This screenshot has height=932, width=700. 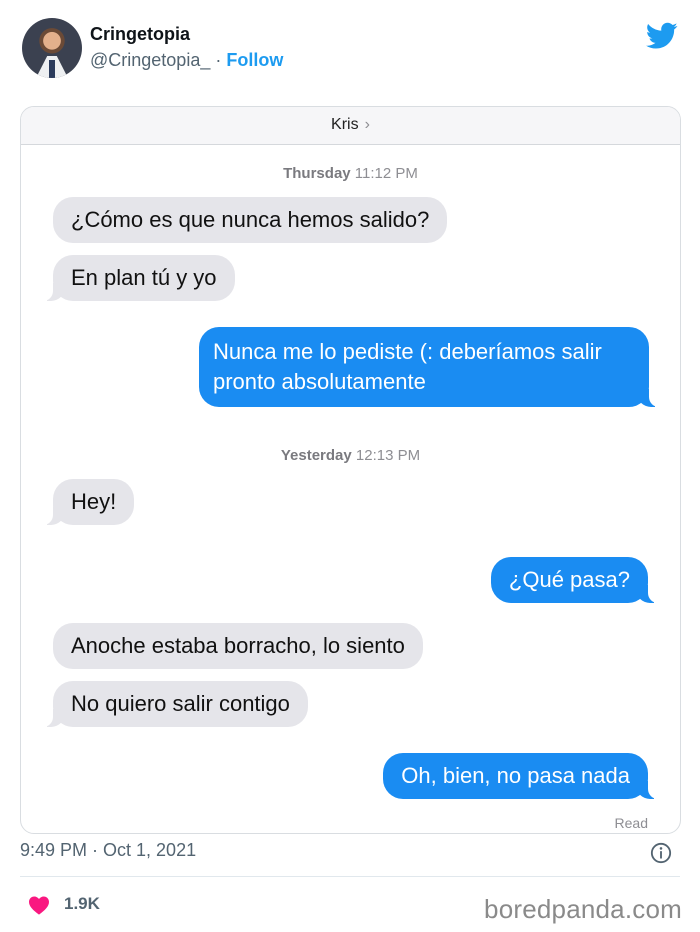 I want to click on incoming-message: No quiero salir contigo, so click(x=174, y=704).